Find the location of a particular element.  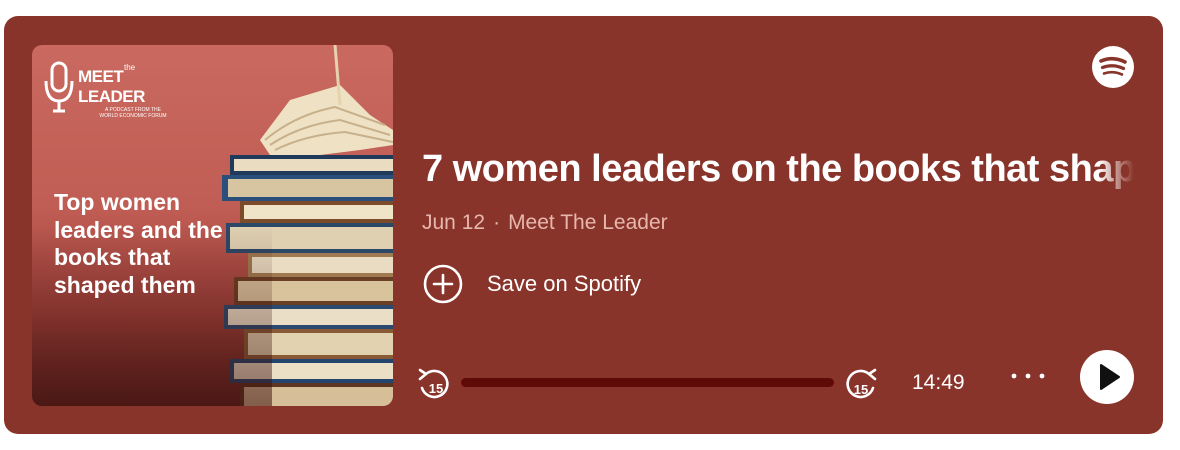

play-button is located at coordinates (1107, 377).